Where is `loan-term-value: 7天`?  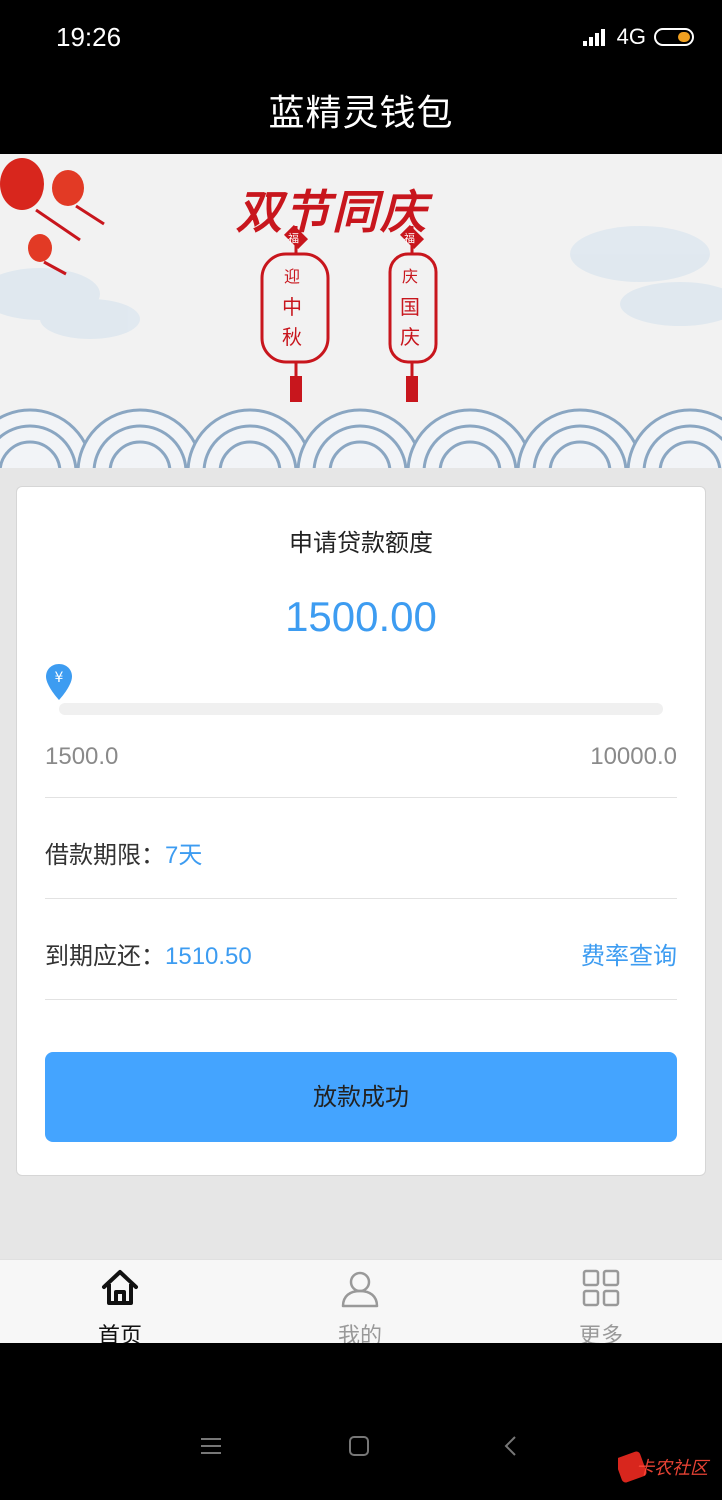
loan-term-value: 7天 is located at coordinates (184, 855).